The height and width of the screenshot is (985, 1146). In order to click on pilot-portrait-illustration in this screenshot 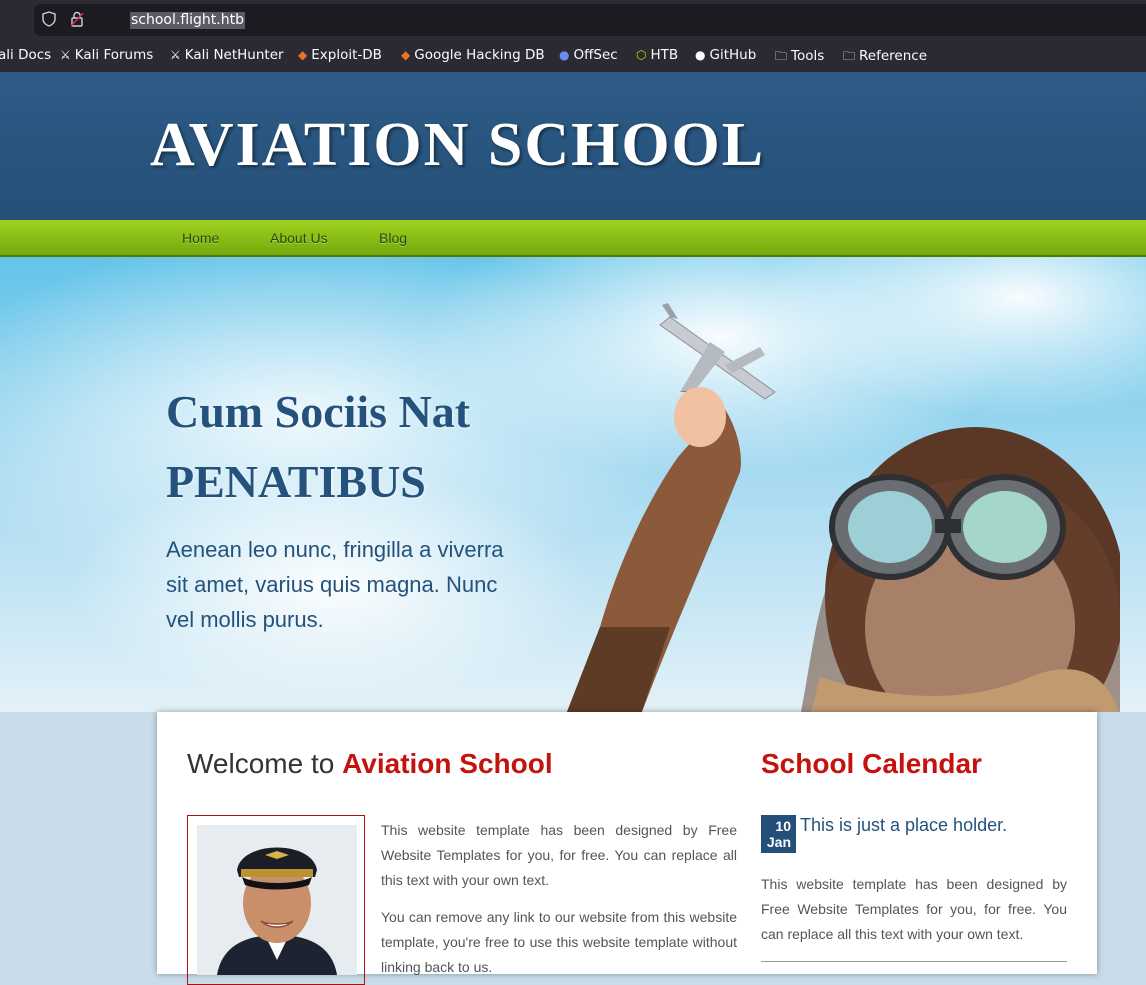, I will do `click(277, 900)`.